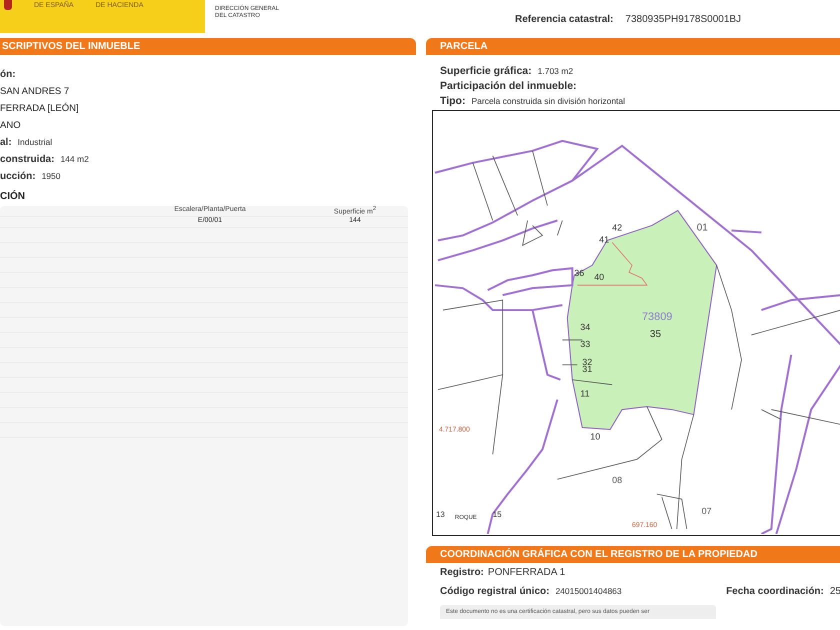 The image size is (840, 630). Describe the element at coordinates (657, 317) in the screenshot. I see `map-label: 73809` at that location.